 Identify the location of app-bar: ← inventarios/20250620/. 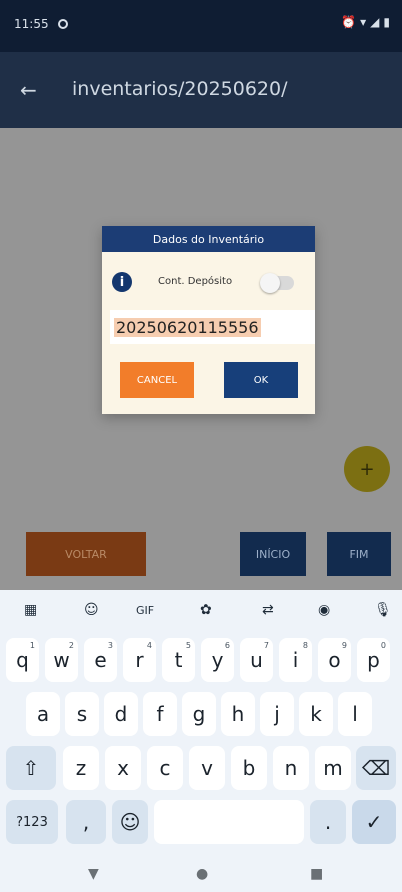
(201, 90).